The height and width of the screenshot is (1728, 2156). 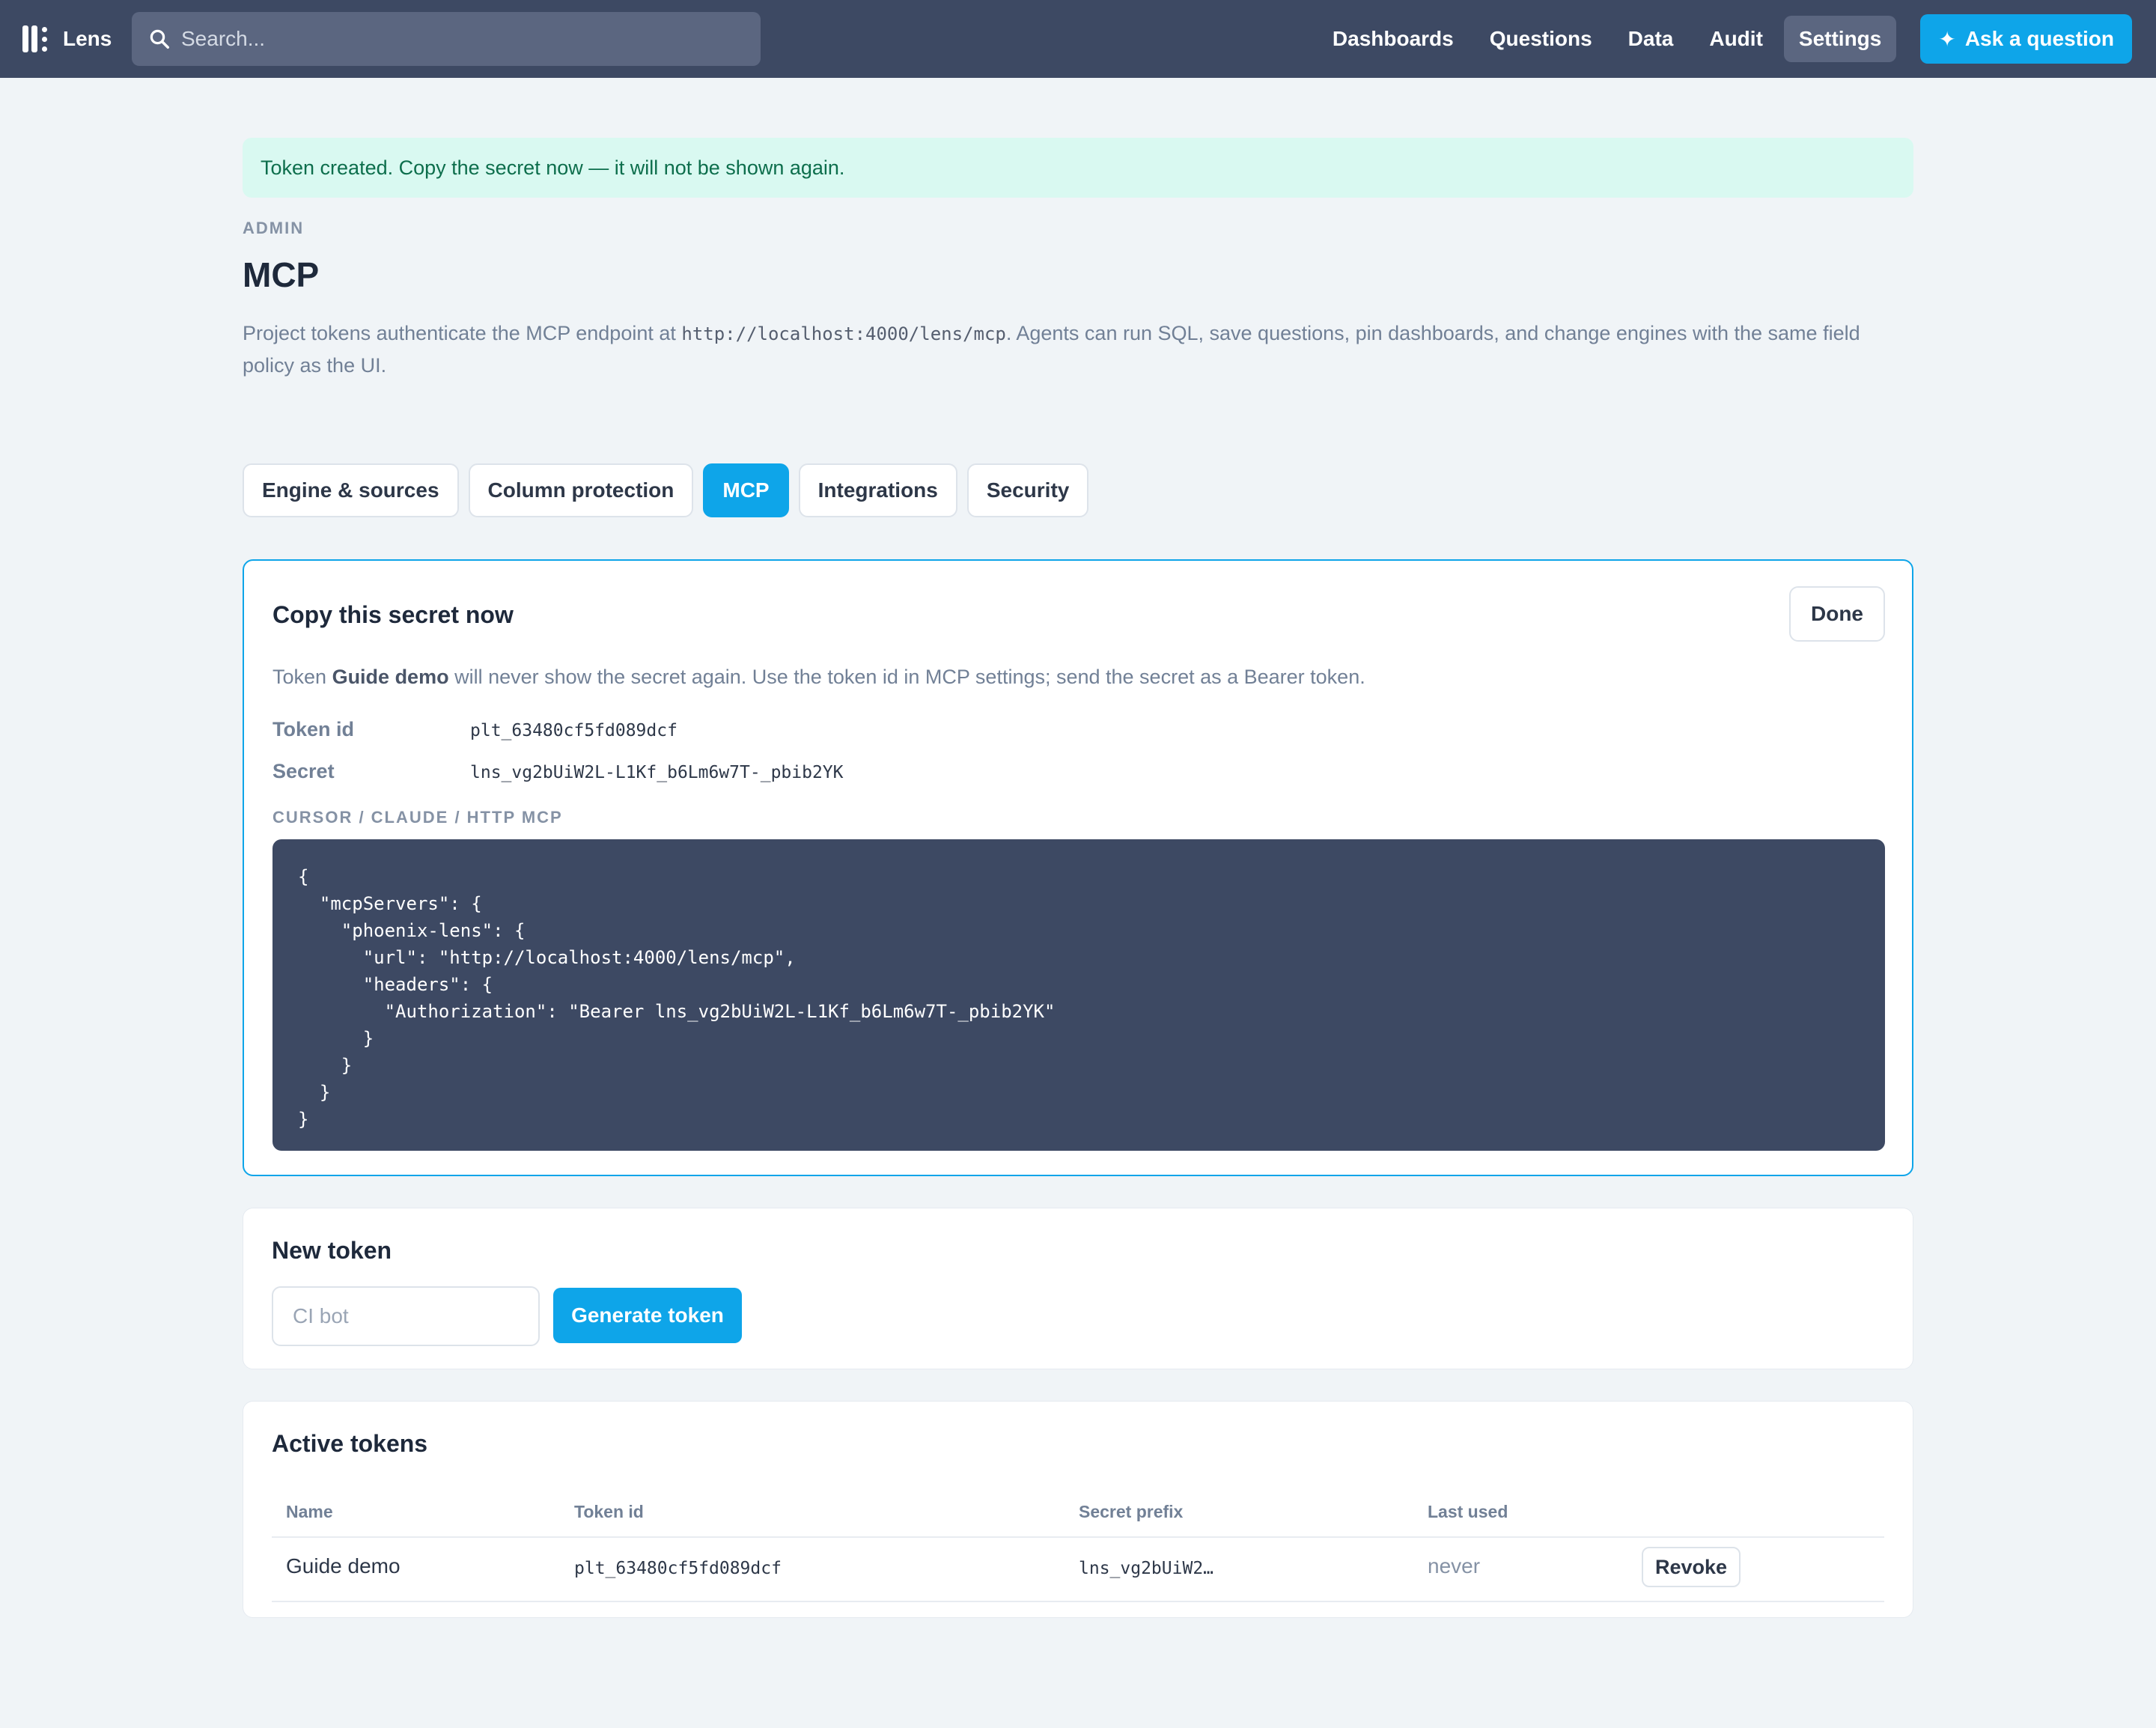 What do you see at coordinates (746, 490) in the screenshot?
I see `tab-mcp: MCP` at bounding box center [746, 490].